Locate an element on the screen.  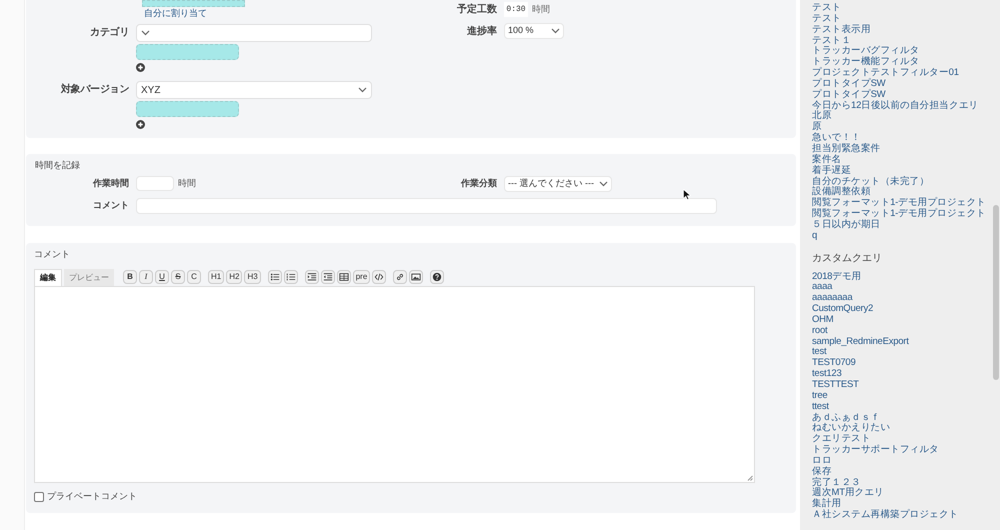
query-link: ロロ is located at coordinates (902, 461).